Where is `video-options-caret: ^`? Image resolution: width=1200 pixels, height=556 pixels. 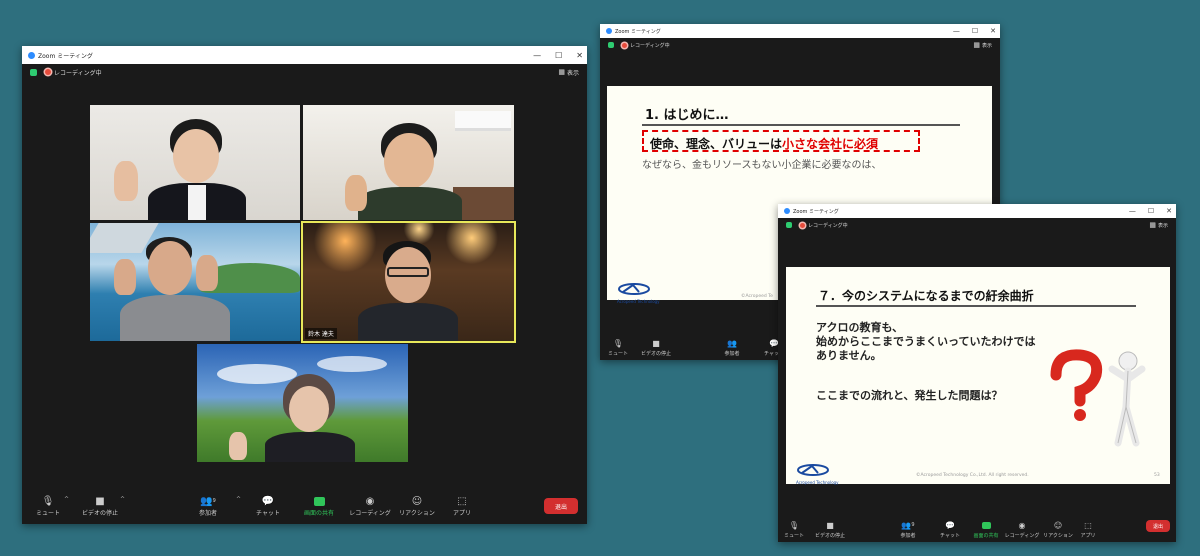
video-options-caret: ^ is located at coordinates (122, 499).